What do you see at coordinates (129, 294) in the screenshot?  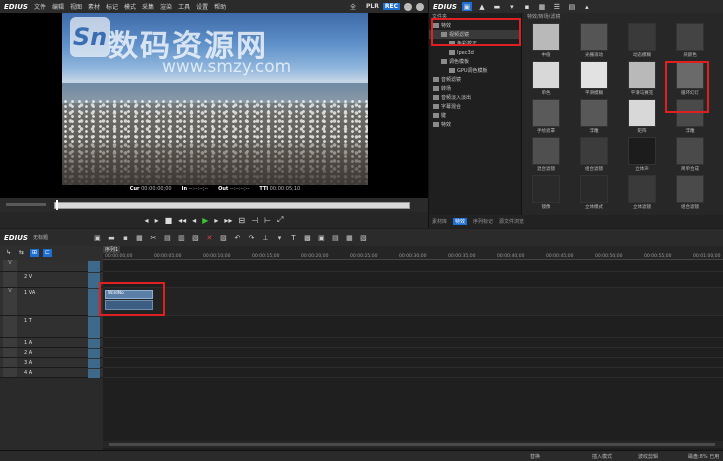 I see `video-clip: WildNo` at bounding box center [129, 294].